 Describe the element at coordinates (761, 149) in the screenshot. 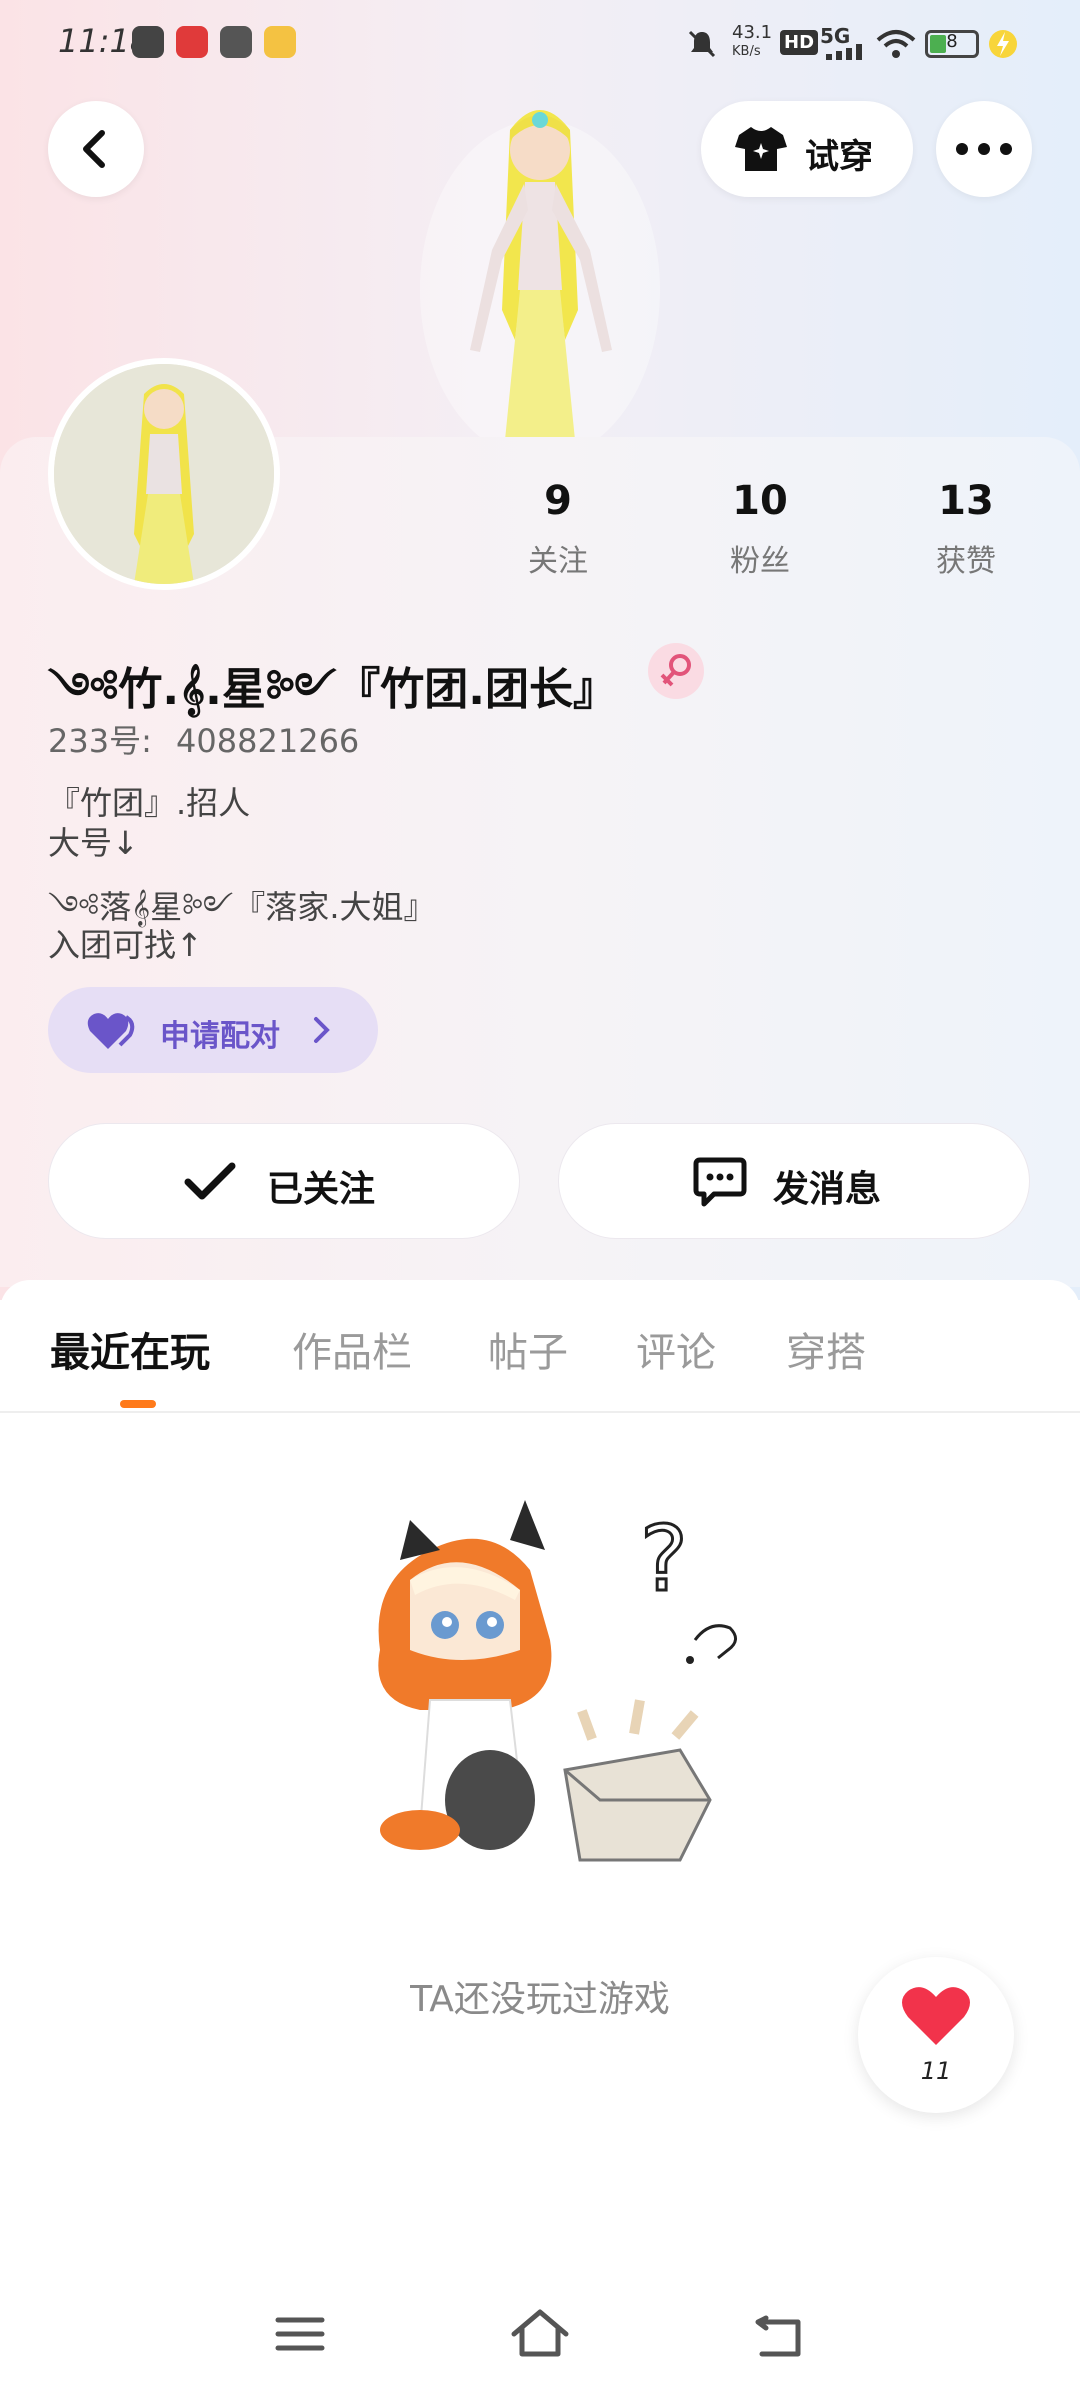

I see `tshirt-icon` at that location.